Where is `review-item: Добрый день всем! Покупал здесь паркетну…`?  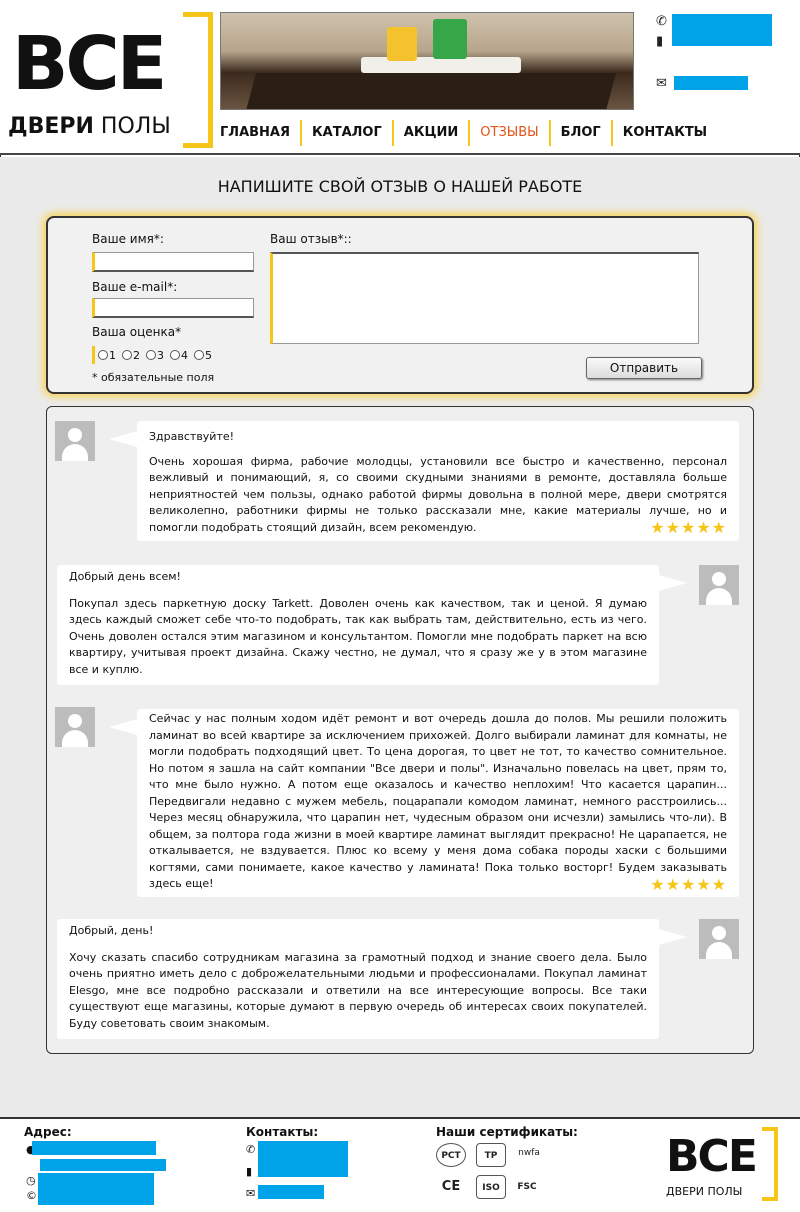 review-item: Добрый день всем! Покупал здесь паркетну… is located at coordinates (372, 625).